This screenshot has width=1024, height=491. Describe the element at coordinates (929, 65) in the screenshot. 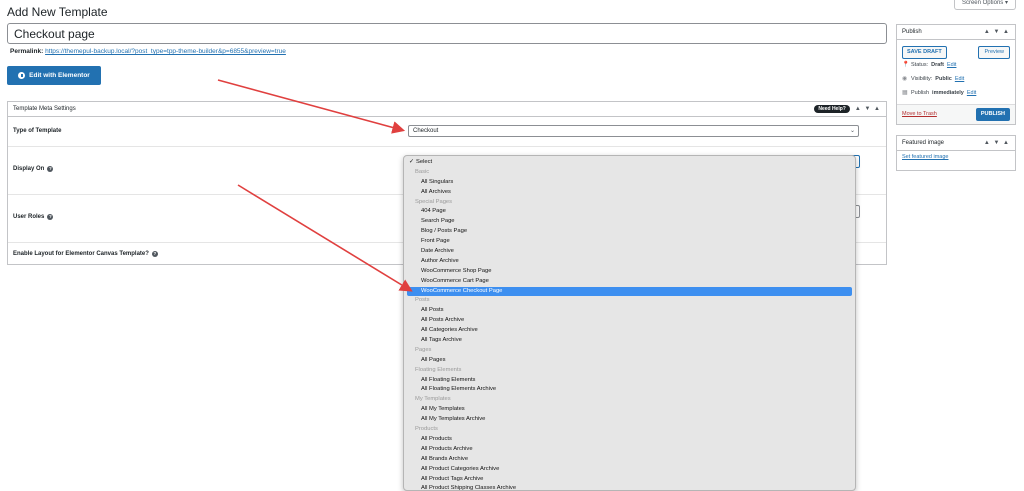

I see `status-row: 📍 Status: Draft Edit` at that location.